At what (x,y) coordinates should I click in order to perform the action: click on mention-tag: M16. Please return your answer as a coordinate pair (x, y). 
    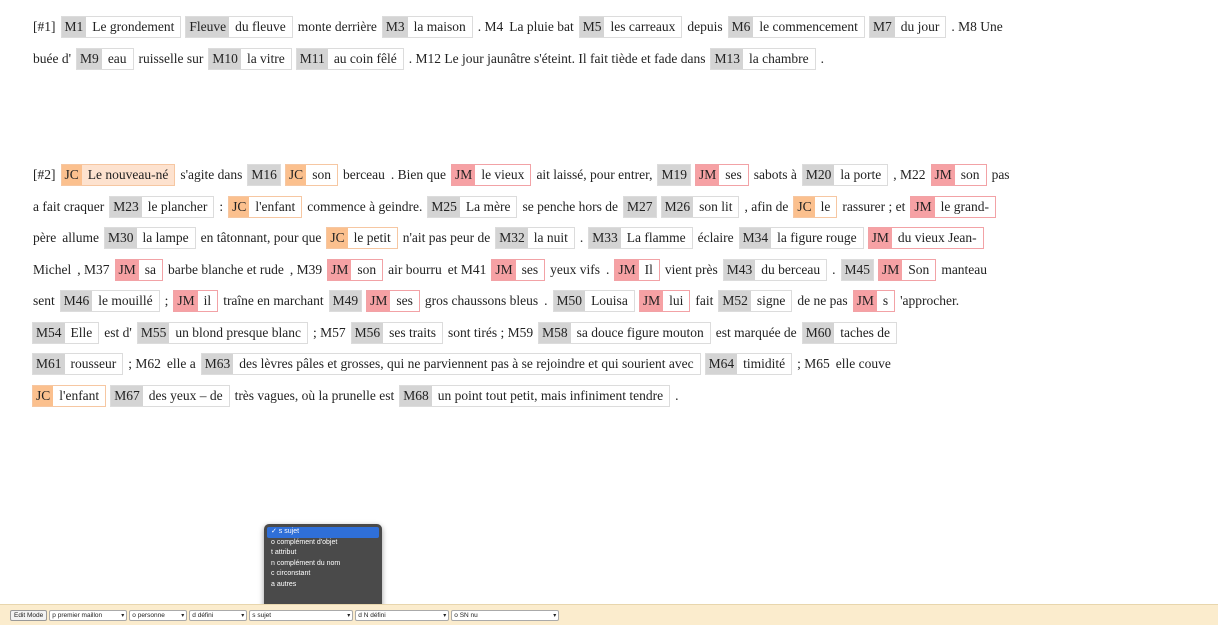
    Looking at the image, I should click on (264, 175).